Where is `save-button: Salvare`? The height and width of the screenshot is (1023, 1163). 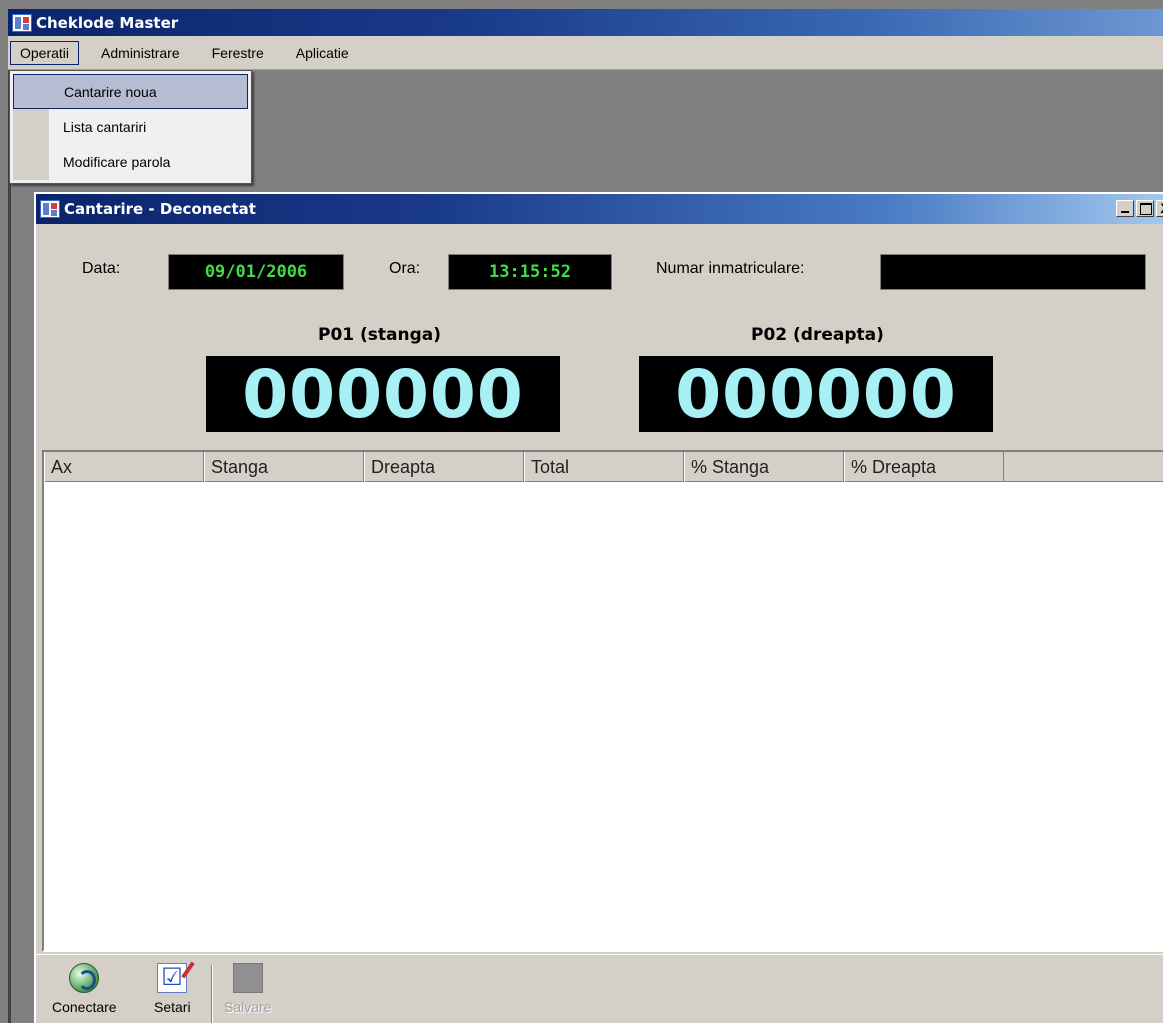 save-button: Salvare is located at coordinates (247, 989).